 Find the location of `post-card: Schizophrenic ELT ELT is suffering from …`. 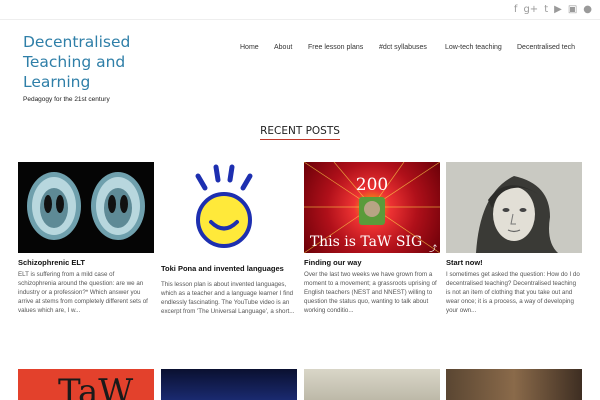

post-card: Schizophrenic ELT ELT is suffering from … is located at coordinates (86, 238).